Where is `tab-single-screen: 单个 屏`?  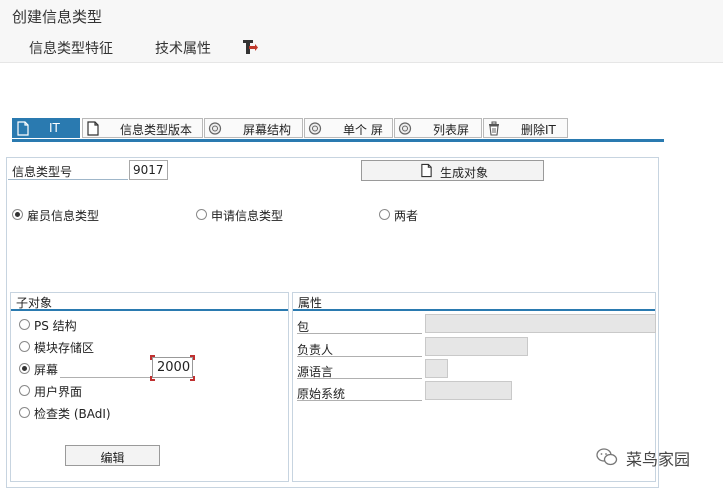 tab-single-screen: 单个 屏 is located at coordinates (348, 128).